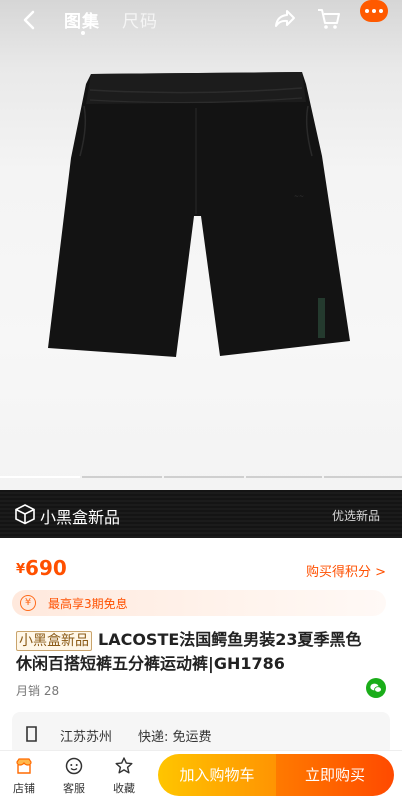 The height and width of the screenshot is (800, 402). Describe the element at coordinates (31, 734) in the screenshot. I see `location-icon` at that location.